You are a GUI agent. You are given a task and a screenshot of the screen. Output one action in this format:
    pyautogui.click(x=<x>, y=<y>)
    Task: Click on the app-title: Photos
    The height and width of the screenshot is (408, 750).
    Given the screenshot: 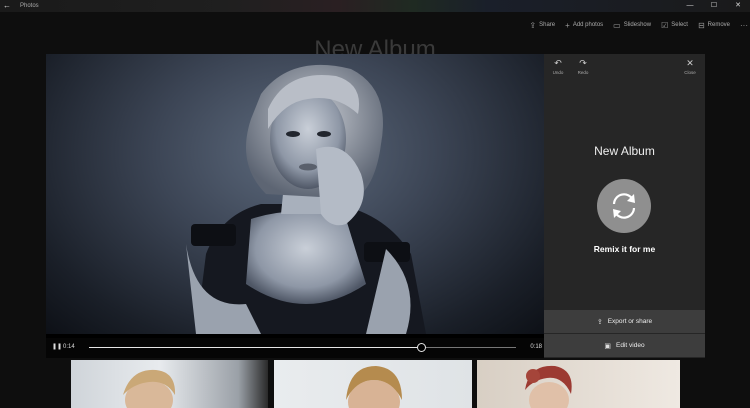 What is the action you would take?
    pyautogui.click(x=29, y=6)
    